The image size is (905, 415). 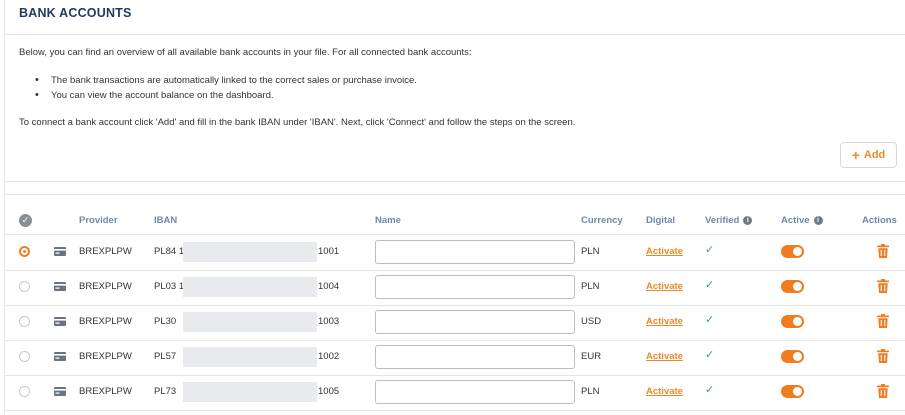 What do you see at coordinates (169, 251) in the screenshot?
I see `iban-prefix: PL84 1` at bounding box center [169, 251].